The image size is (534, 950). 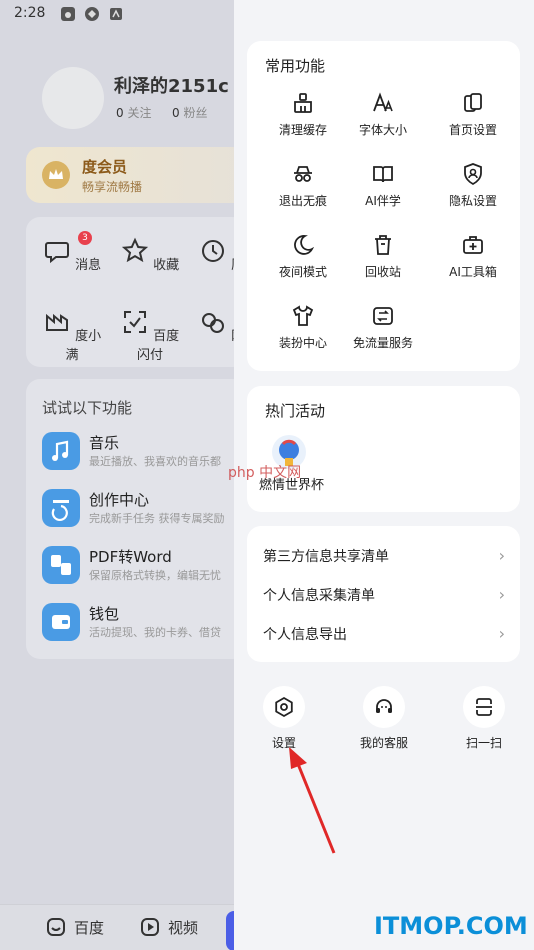 I want to click on feature-pdf-to-word: PDF转Word 保留原格式转换，编辑无忧, so click(x=138, y=566).